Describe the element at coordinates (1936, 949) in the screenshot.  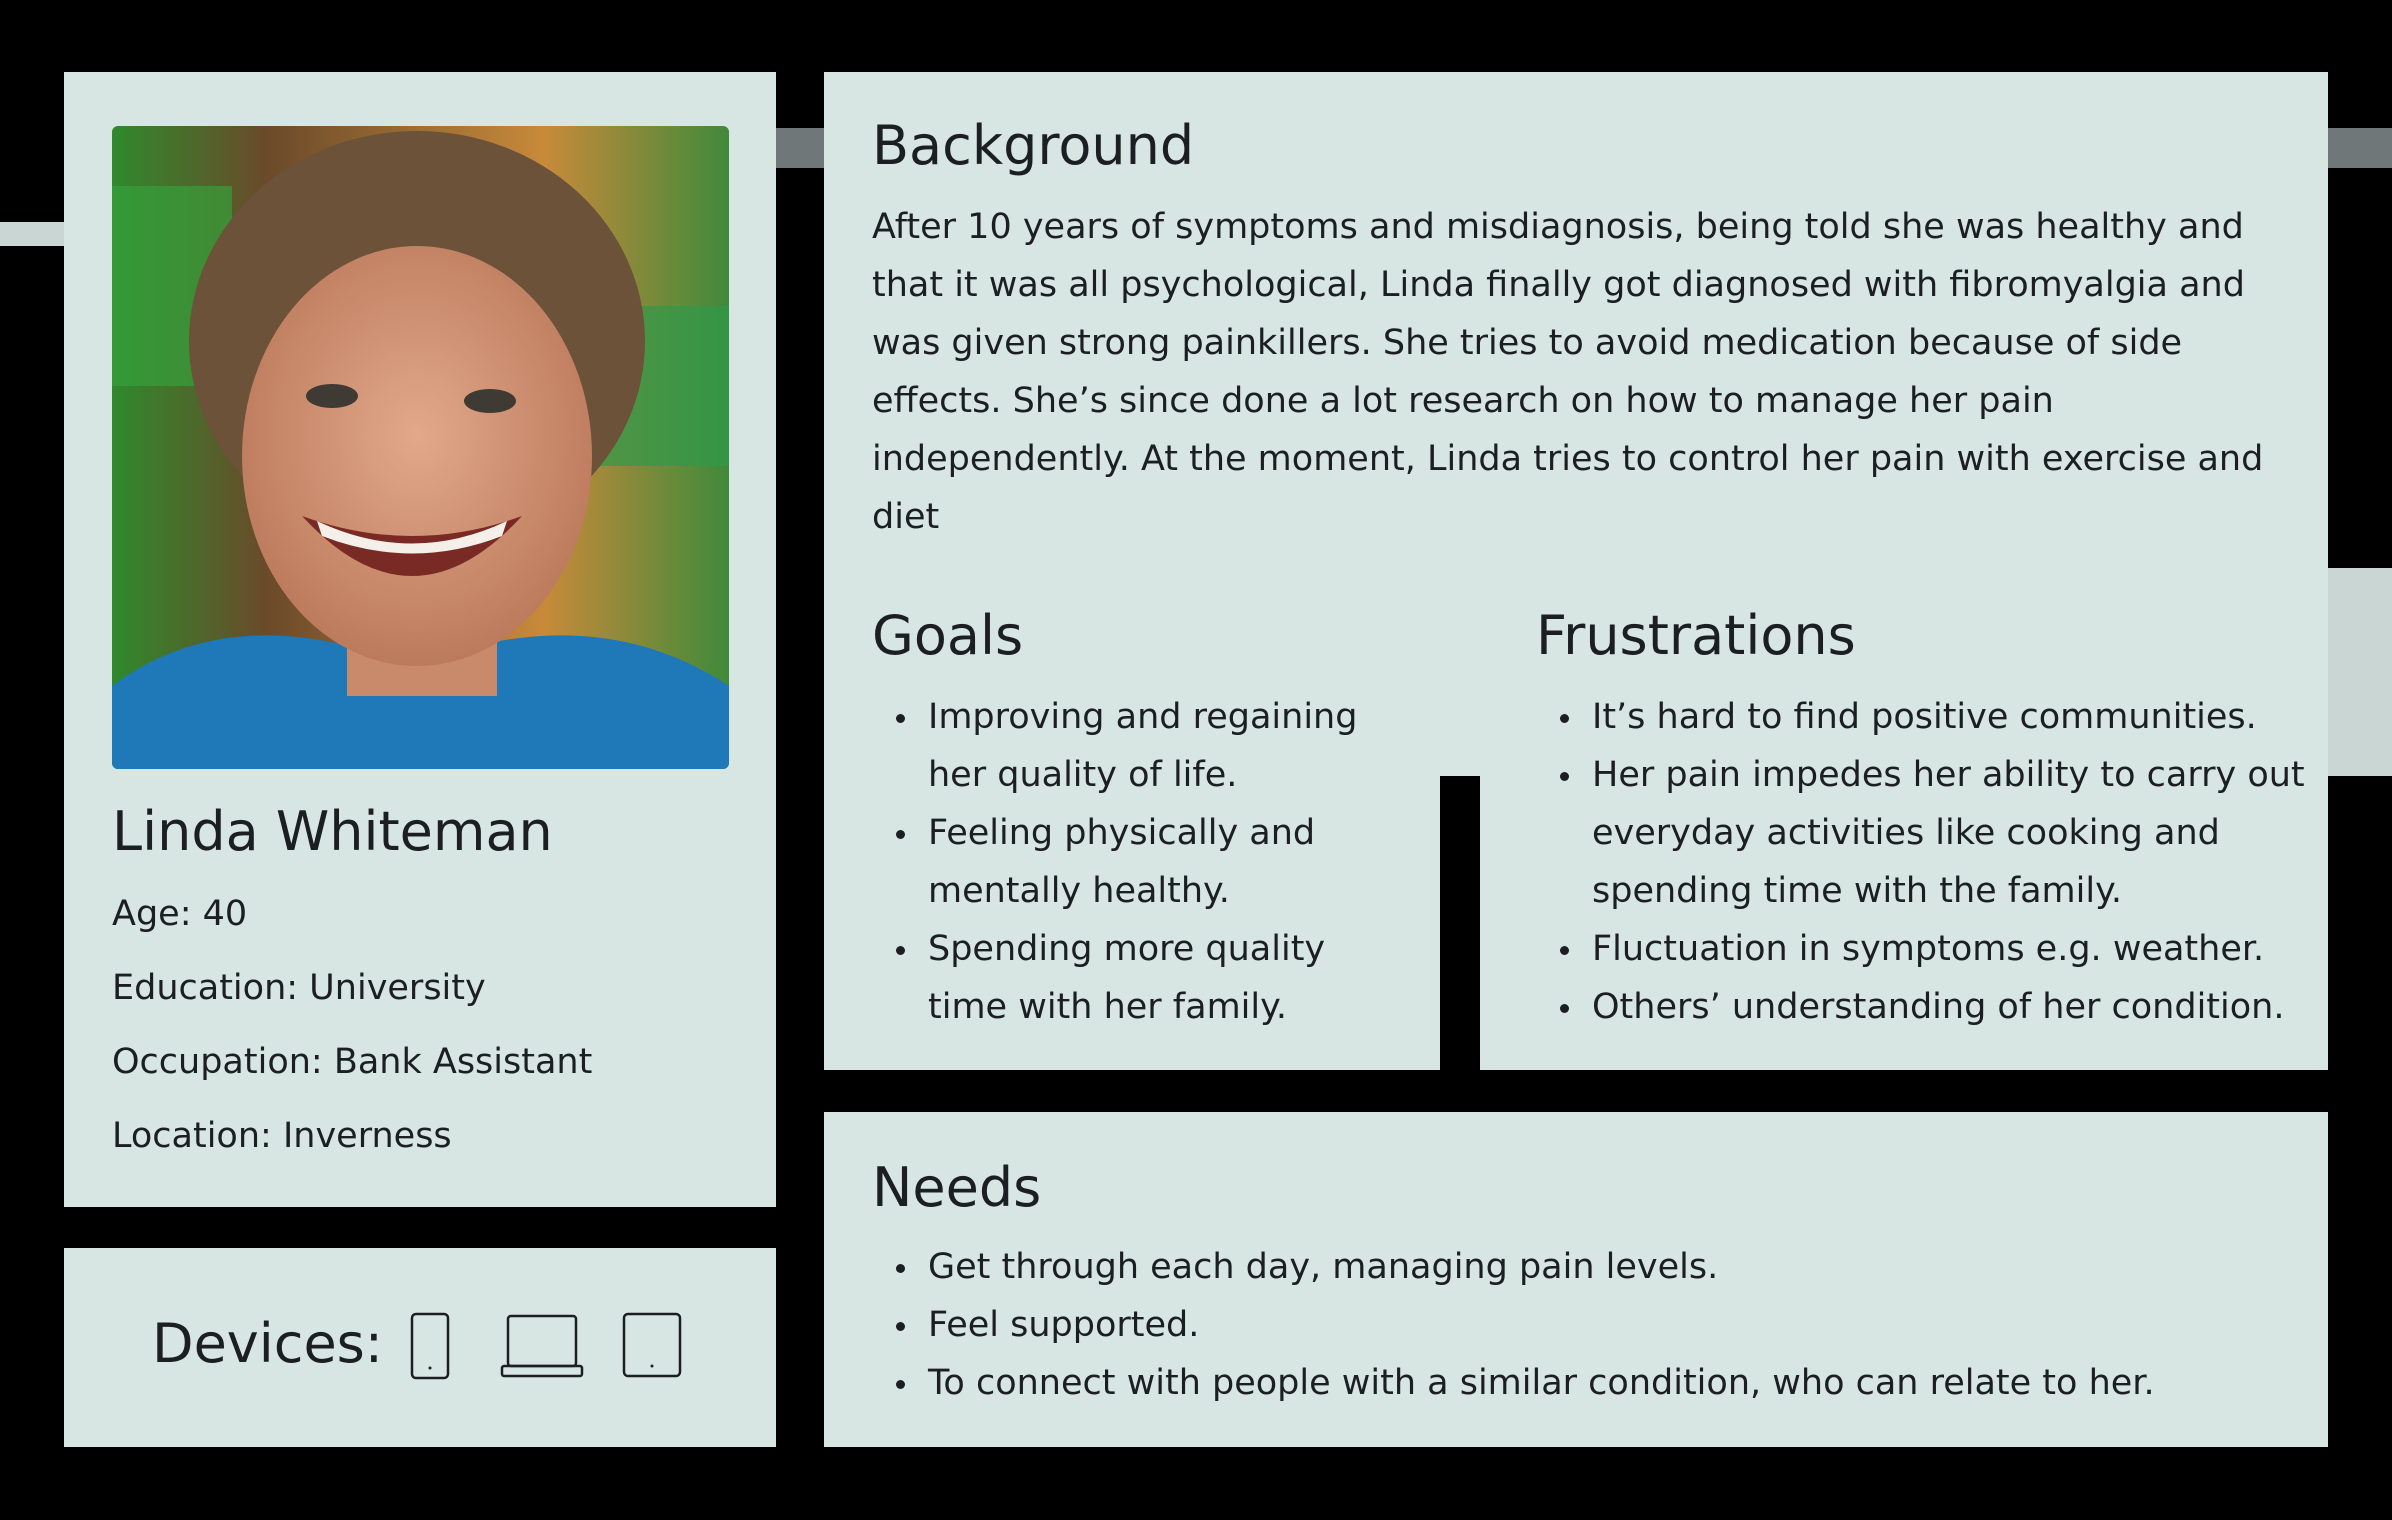
I see `list-item: Fluctuation in symptoms e.g. weather.` at that location.